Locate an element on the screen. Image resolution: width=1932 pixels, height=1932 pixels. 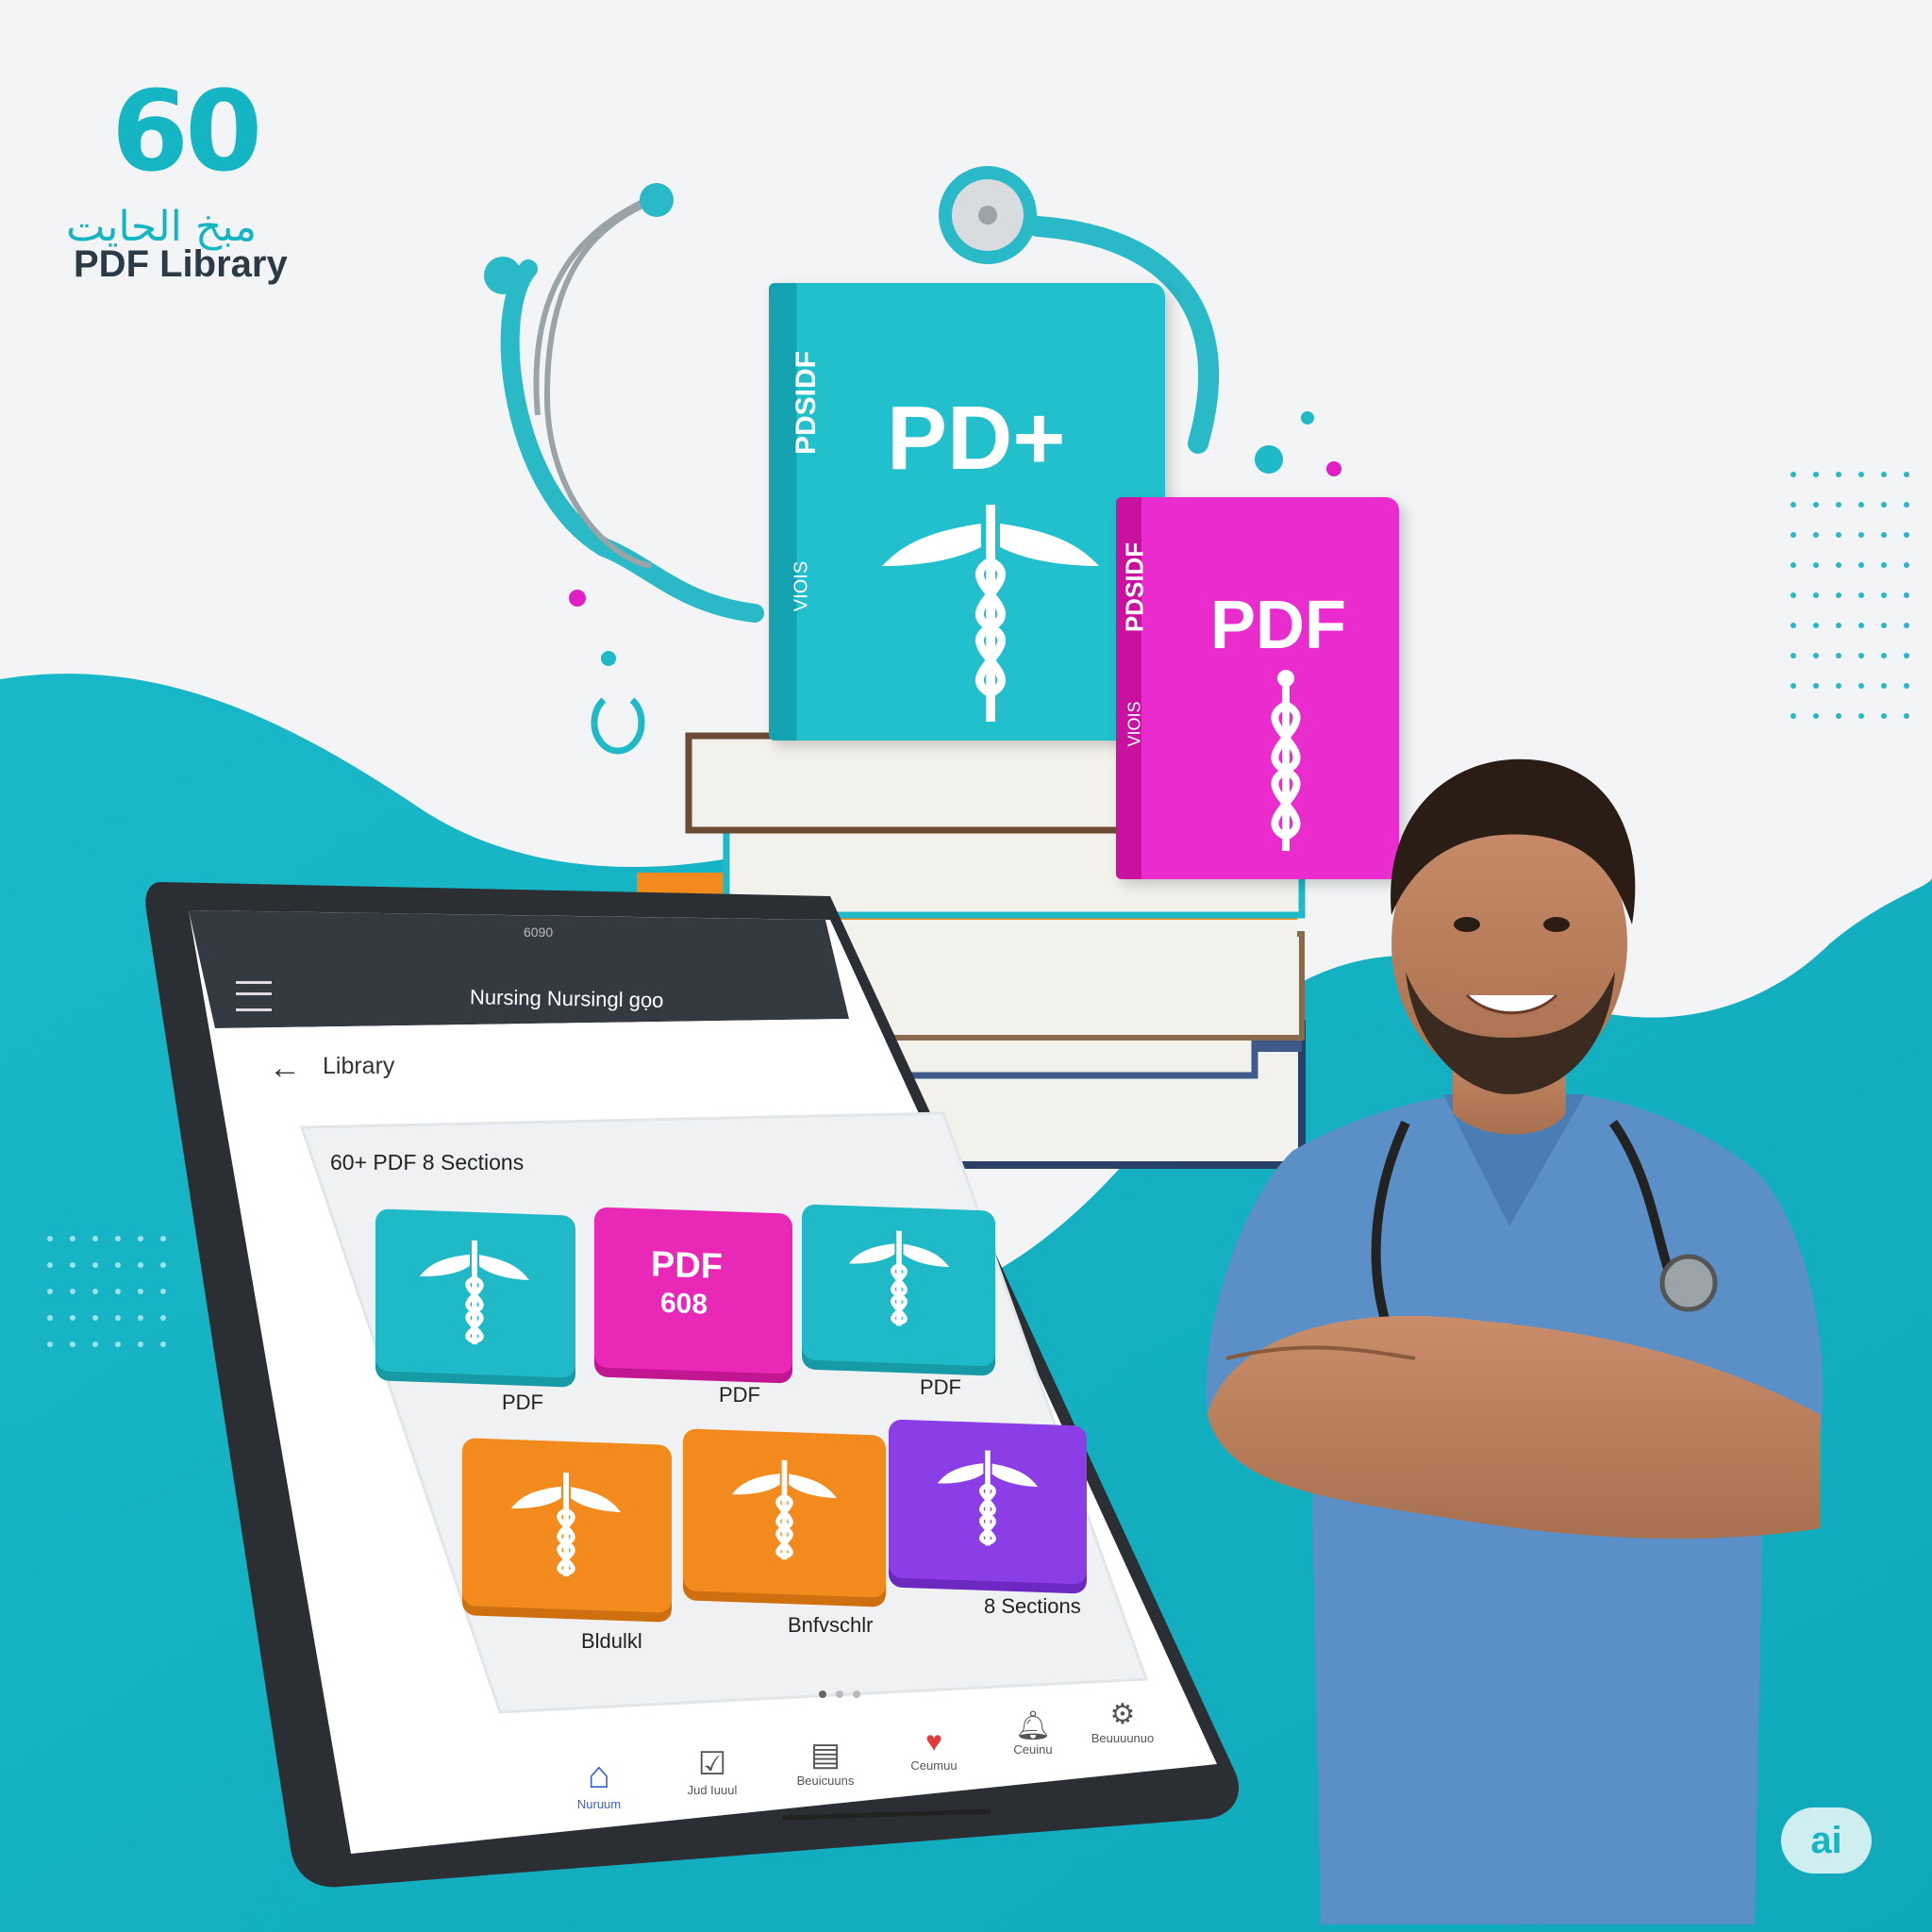
tile-1-label: PDF is located at coordinates (523, 1402).